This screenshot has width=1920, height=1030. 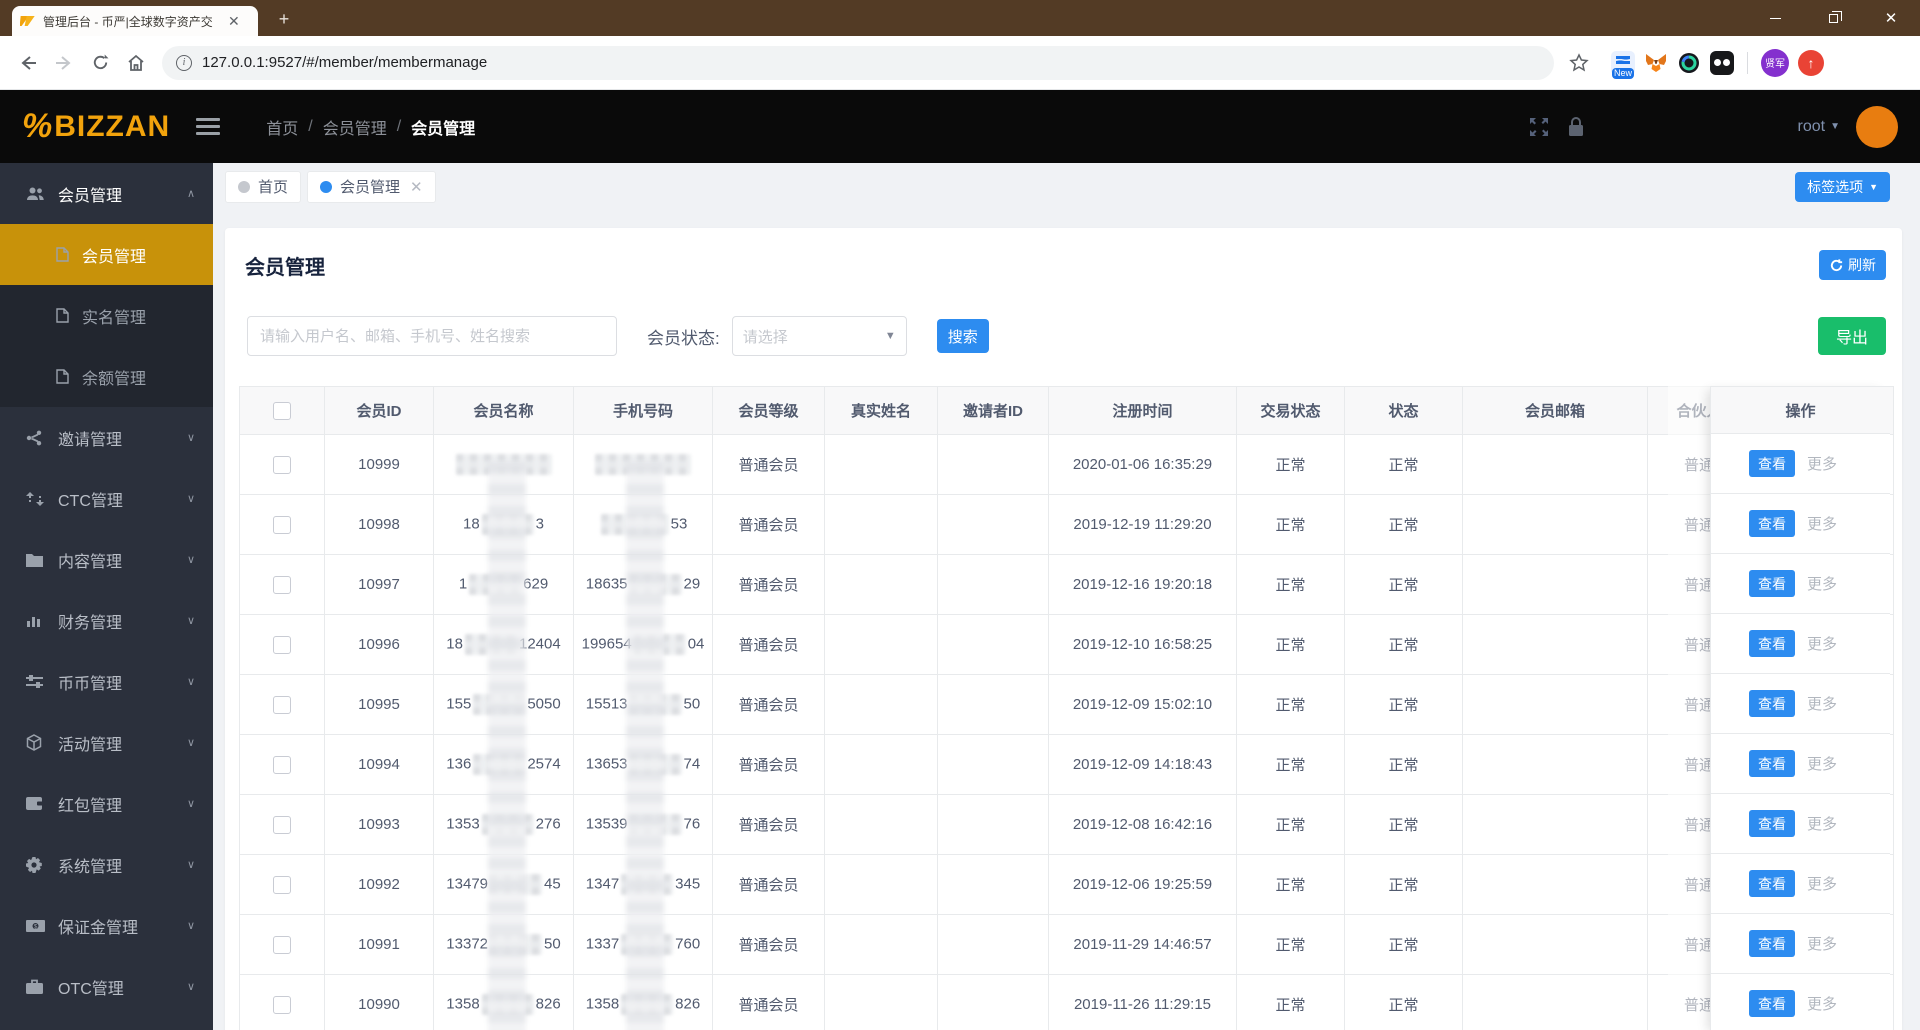 I want to click on visible-digits: 53, so click(x=679, y=524).